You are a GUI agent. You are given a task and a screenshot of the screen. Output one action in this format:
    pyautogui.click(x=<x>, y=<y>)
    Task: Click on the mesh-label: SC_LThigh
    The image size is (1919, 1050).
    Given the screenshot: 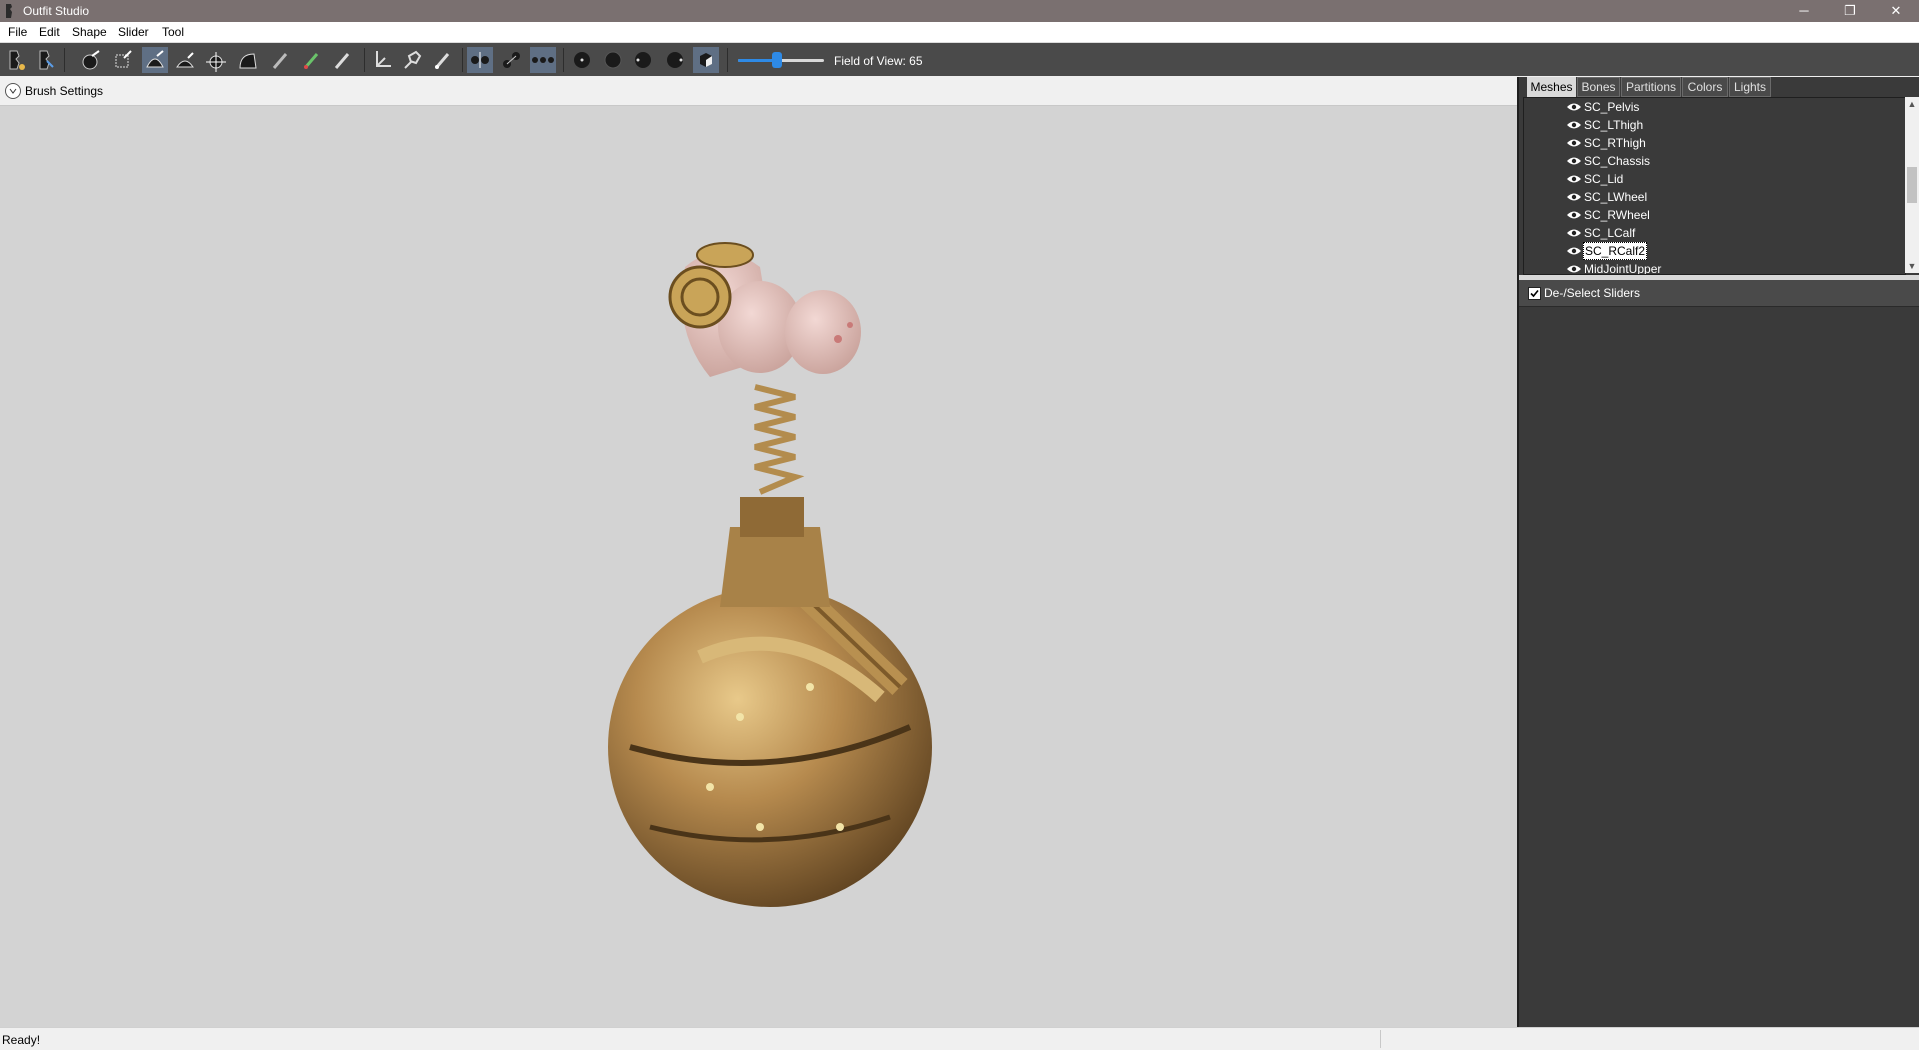 What is the action you would take?
    pyautogui.click(x=1614, y=125)
    